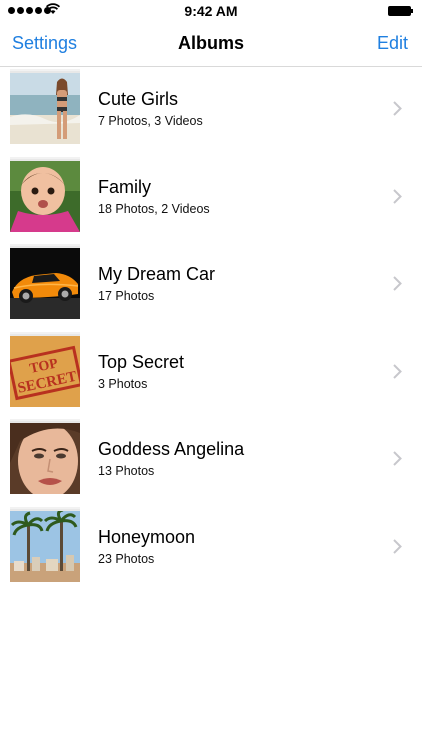  I want to click on album-count: 23 Photos, so click(126, 558).